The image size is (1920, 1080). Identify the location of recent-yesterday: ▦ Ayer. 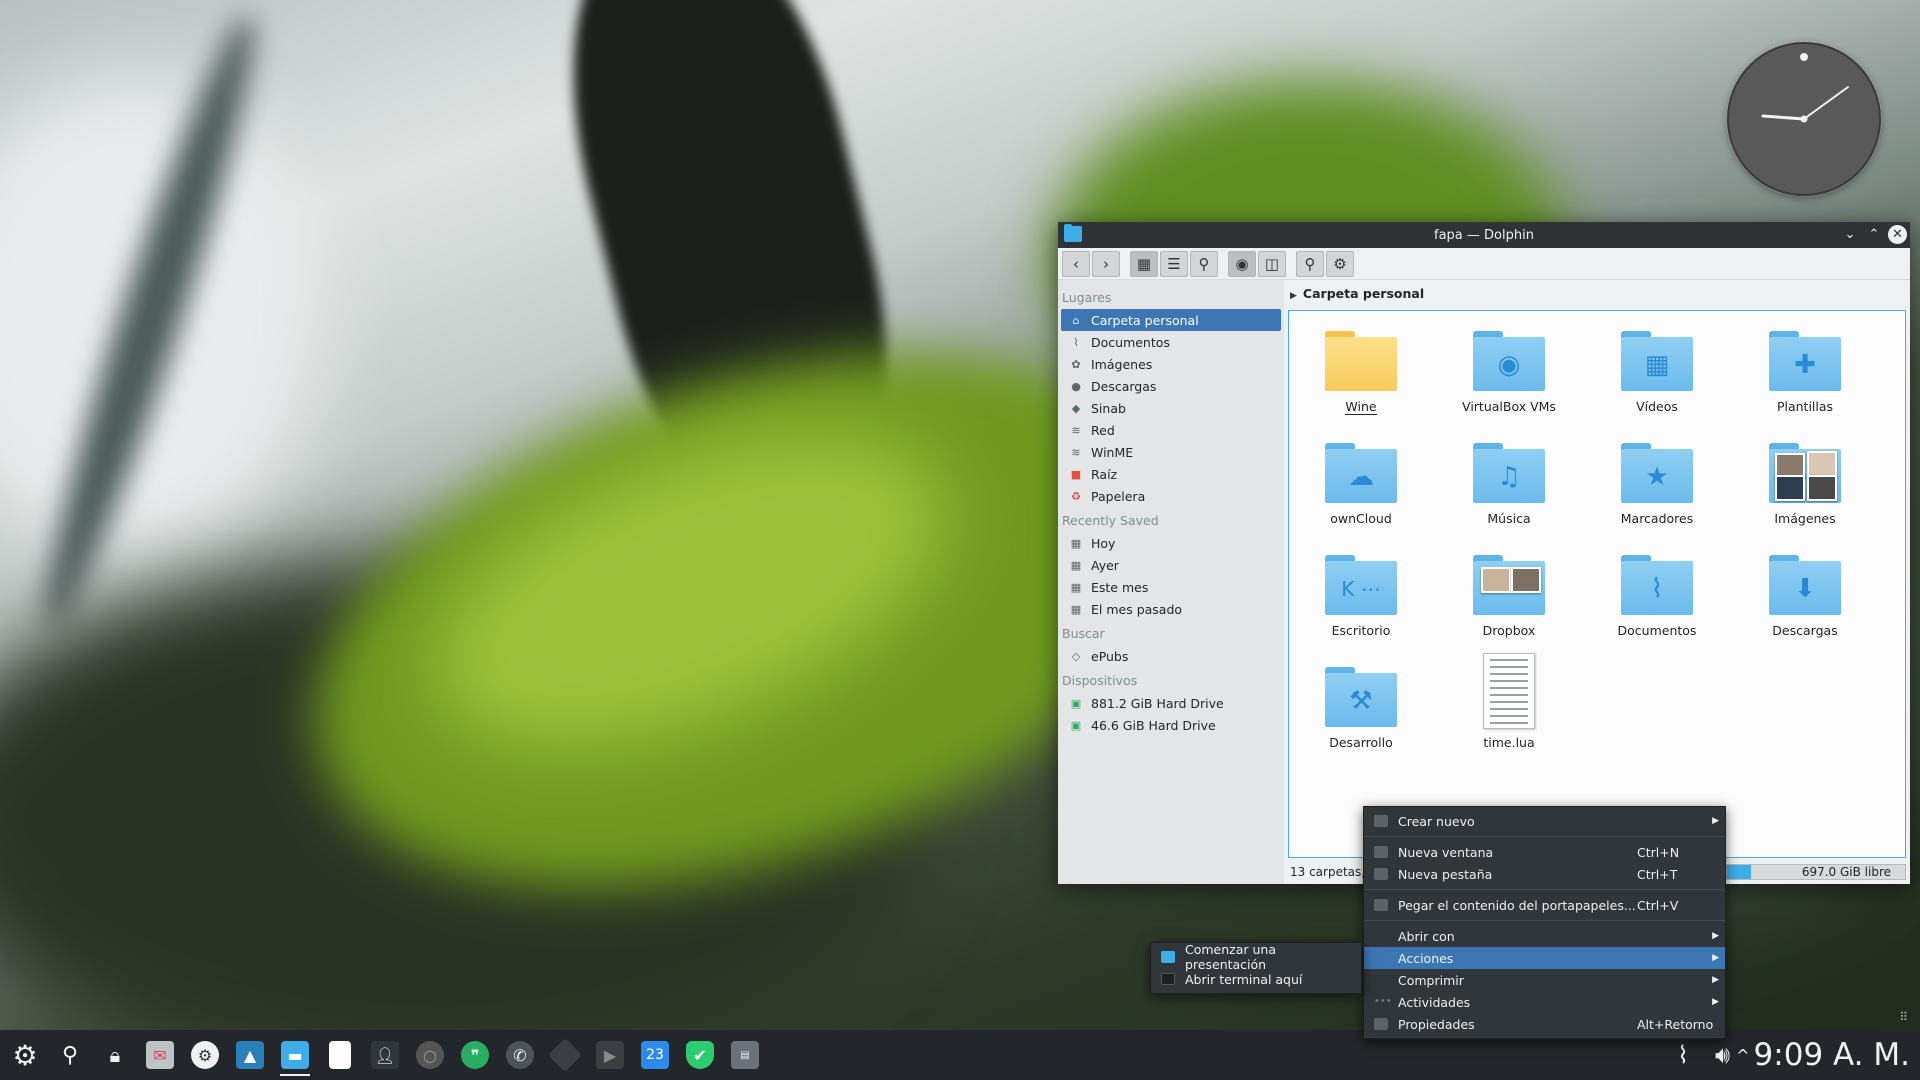
(1171, 565).